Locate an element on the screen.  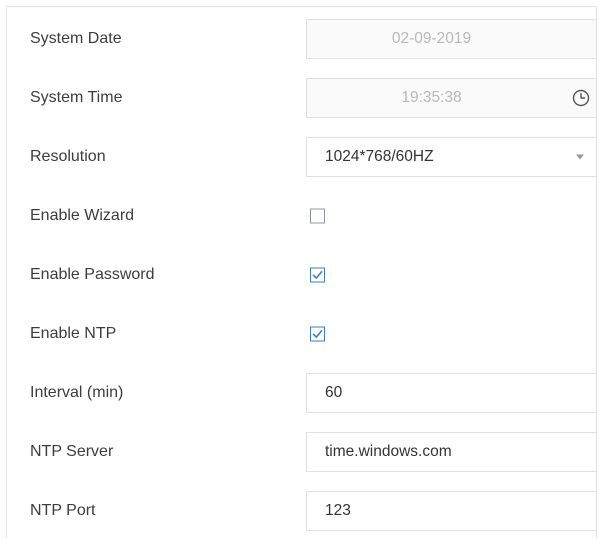
system-time-label: System Time is located at coordinates (76, 97).